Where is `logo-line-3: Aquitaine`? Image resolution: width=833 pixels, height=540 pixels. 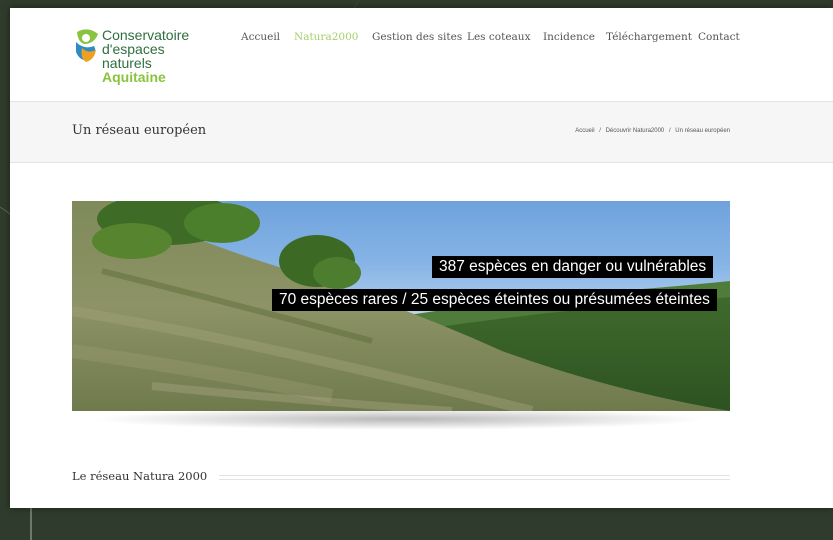 logo-line-3: Aquitaine is located at coordinates (134, 77).